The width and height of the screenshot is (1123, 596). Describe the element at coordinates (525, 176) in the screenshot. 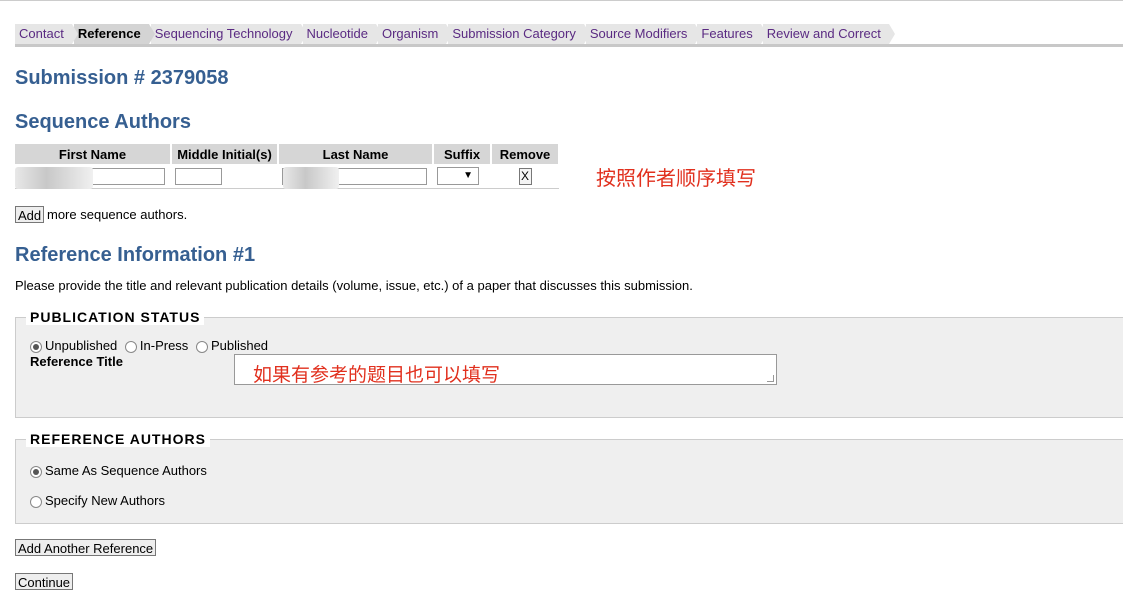

I see `remove-author-button: X` at that location.